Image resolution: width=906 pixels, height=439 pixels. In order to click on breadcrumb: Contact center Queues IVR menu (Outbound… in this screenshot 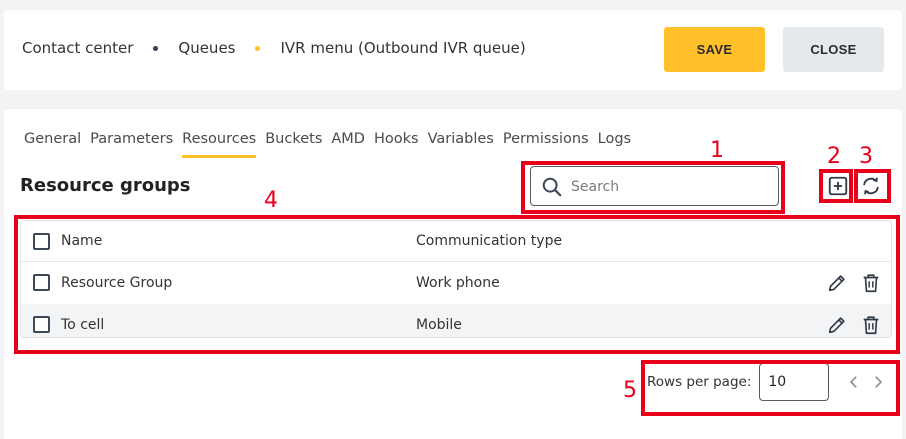, I will do `click(274, 48)`.